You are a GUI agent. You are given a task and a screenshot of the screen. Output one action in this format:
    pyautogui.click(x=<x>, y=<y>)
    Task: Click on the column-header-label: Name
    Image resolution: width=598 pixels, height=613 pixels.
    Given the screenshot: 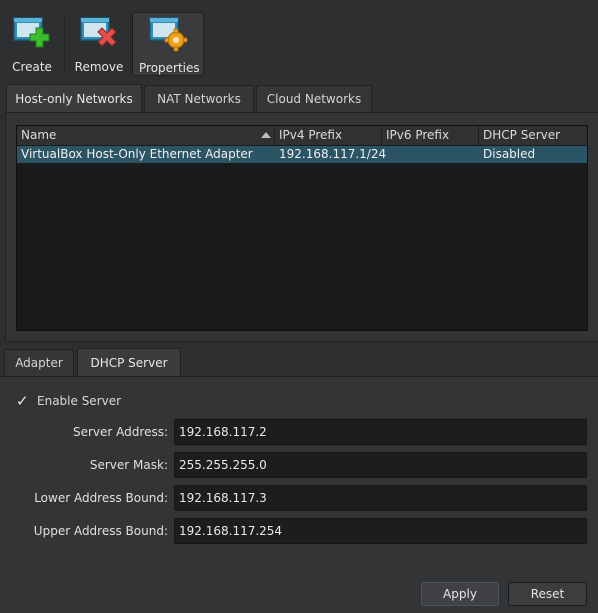 What is the action you would take?
    pyautogui.click(x=39, y=135)
    